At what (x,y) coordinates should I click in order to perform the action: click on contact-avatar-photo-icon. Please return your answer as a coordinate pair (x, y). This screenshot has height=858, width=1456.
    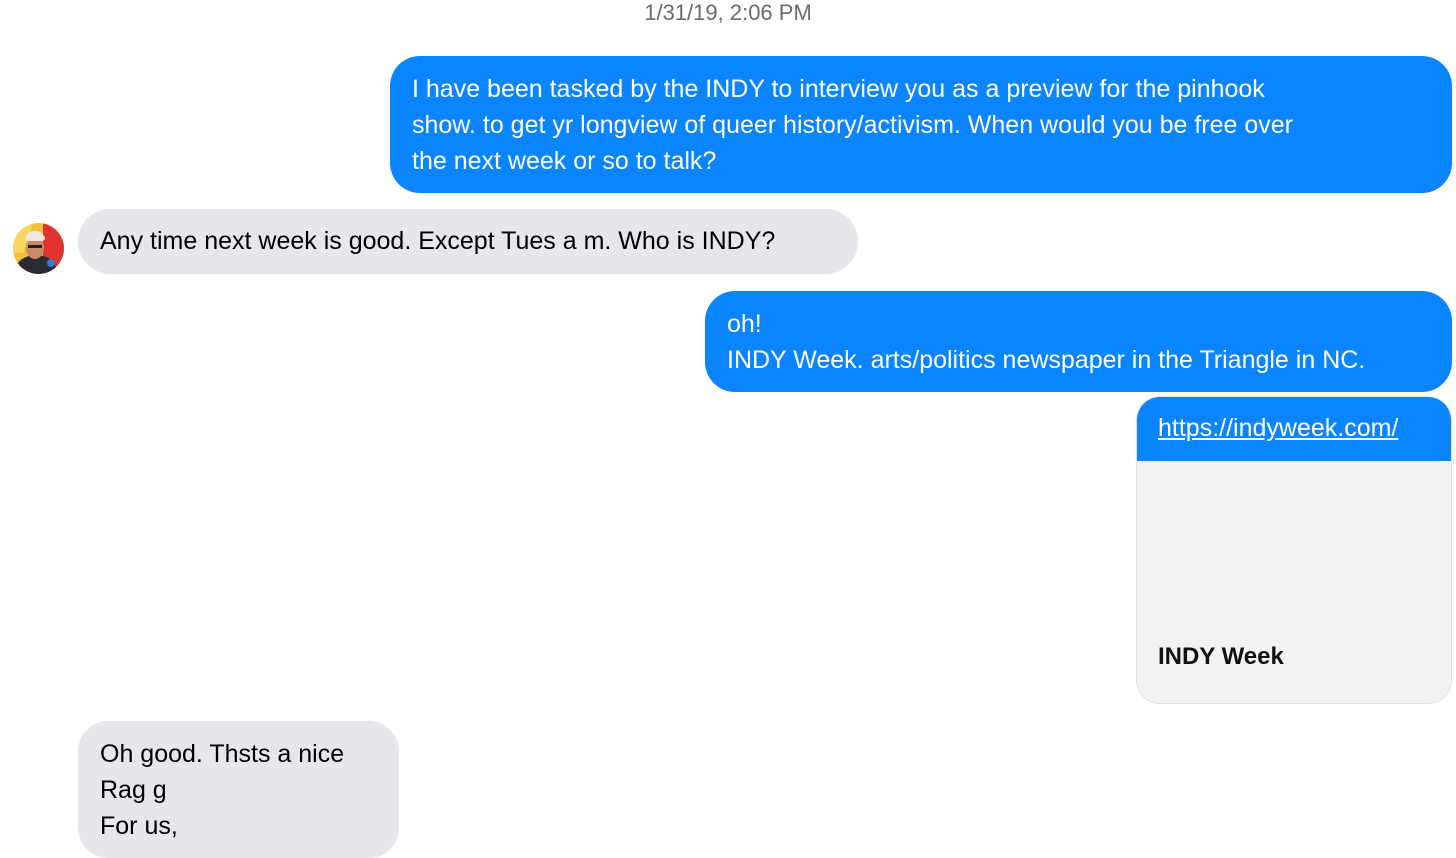
    Looking at the image, I should click on (38, 248).